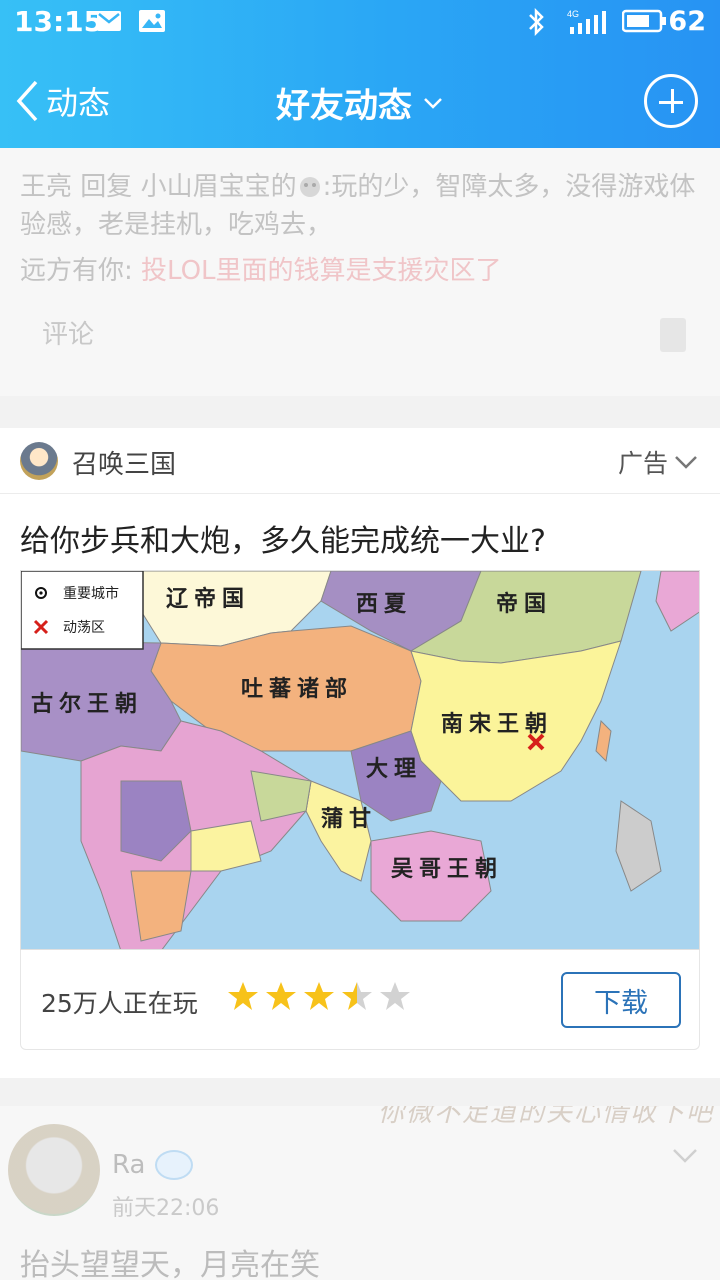 The width and height of the screenshot is (720, 1280). What do you see at coordinates (54, 1170) in the screenshot?
I see `user-avatar` at bounding box center [54, 1170].